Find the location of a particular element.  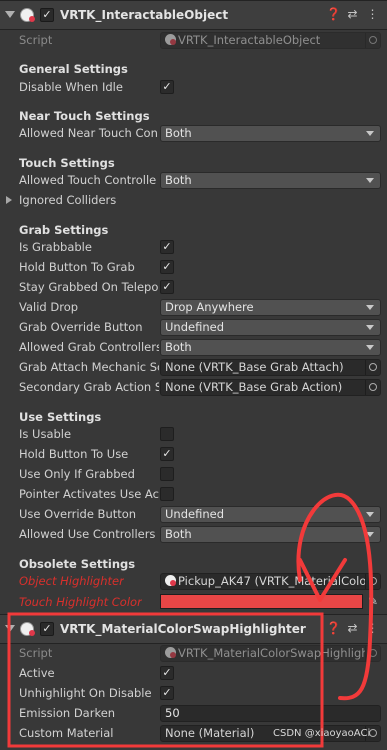

annotation-box is located at coordinates (165, 680).